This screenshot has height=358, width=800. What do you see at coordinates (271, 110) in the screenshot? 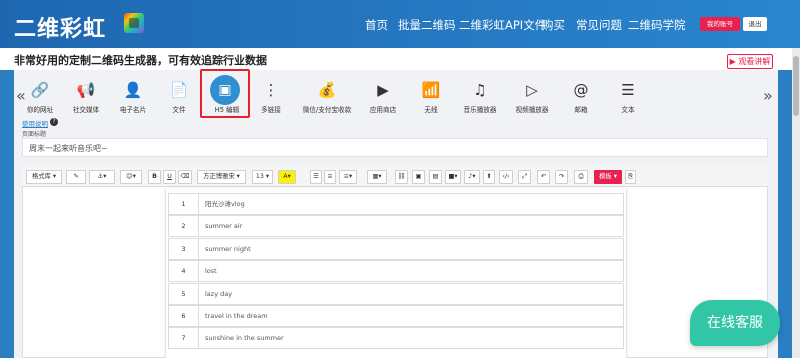
I see `tool-label: 多链接` at bounding box center [271, 110].